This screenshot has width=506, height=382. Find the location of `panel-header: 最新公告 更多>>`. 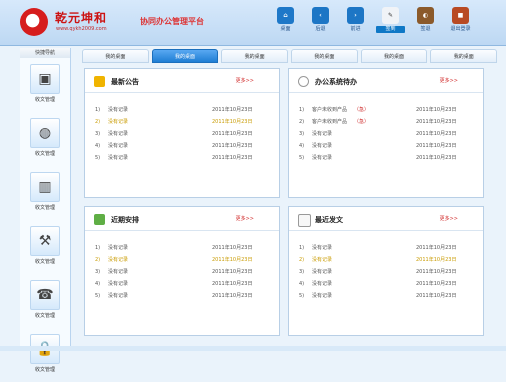

panel-header: 最新公告 更多>> is located at coordinates (182, 81).